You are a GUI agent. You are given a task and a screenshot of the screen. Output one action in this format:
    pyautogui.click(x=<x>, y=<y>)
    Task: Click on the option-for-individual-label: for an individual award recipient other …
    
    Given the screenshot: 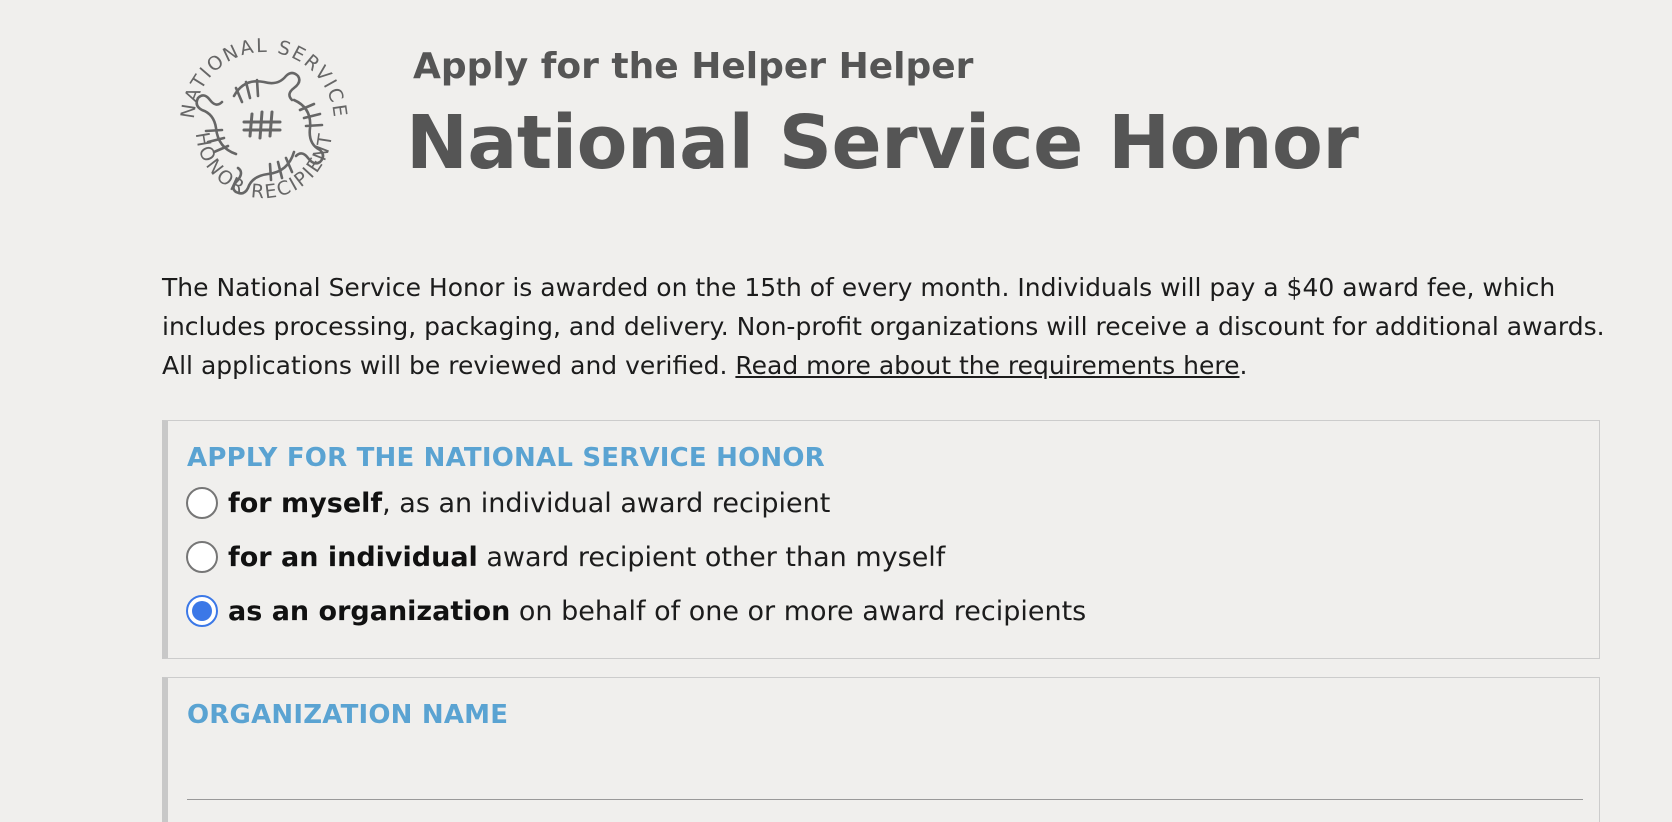 What is the action you would take?
    pyautogui.click(x=586, y=557)
    